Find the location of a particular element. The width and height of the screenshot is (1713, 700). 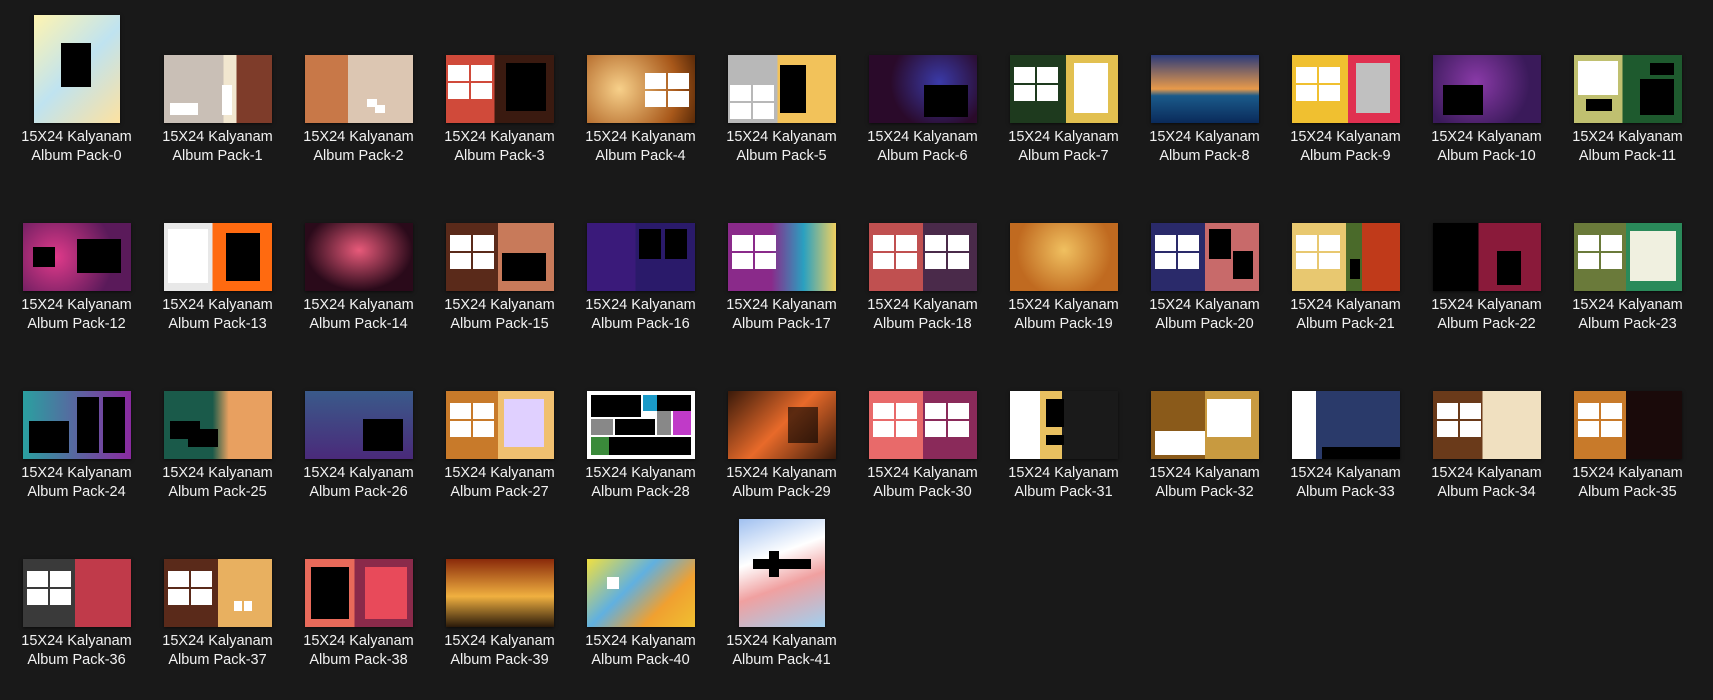

file-item: 15X24 Kalyanam Album Pack-5 is located at coordinates (781, 84).